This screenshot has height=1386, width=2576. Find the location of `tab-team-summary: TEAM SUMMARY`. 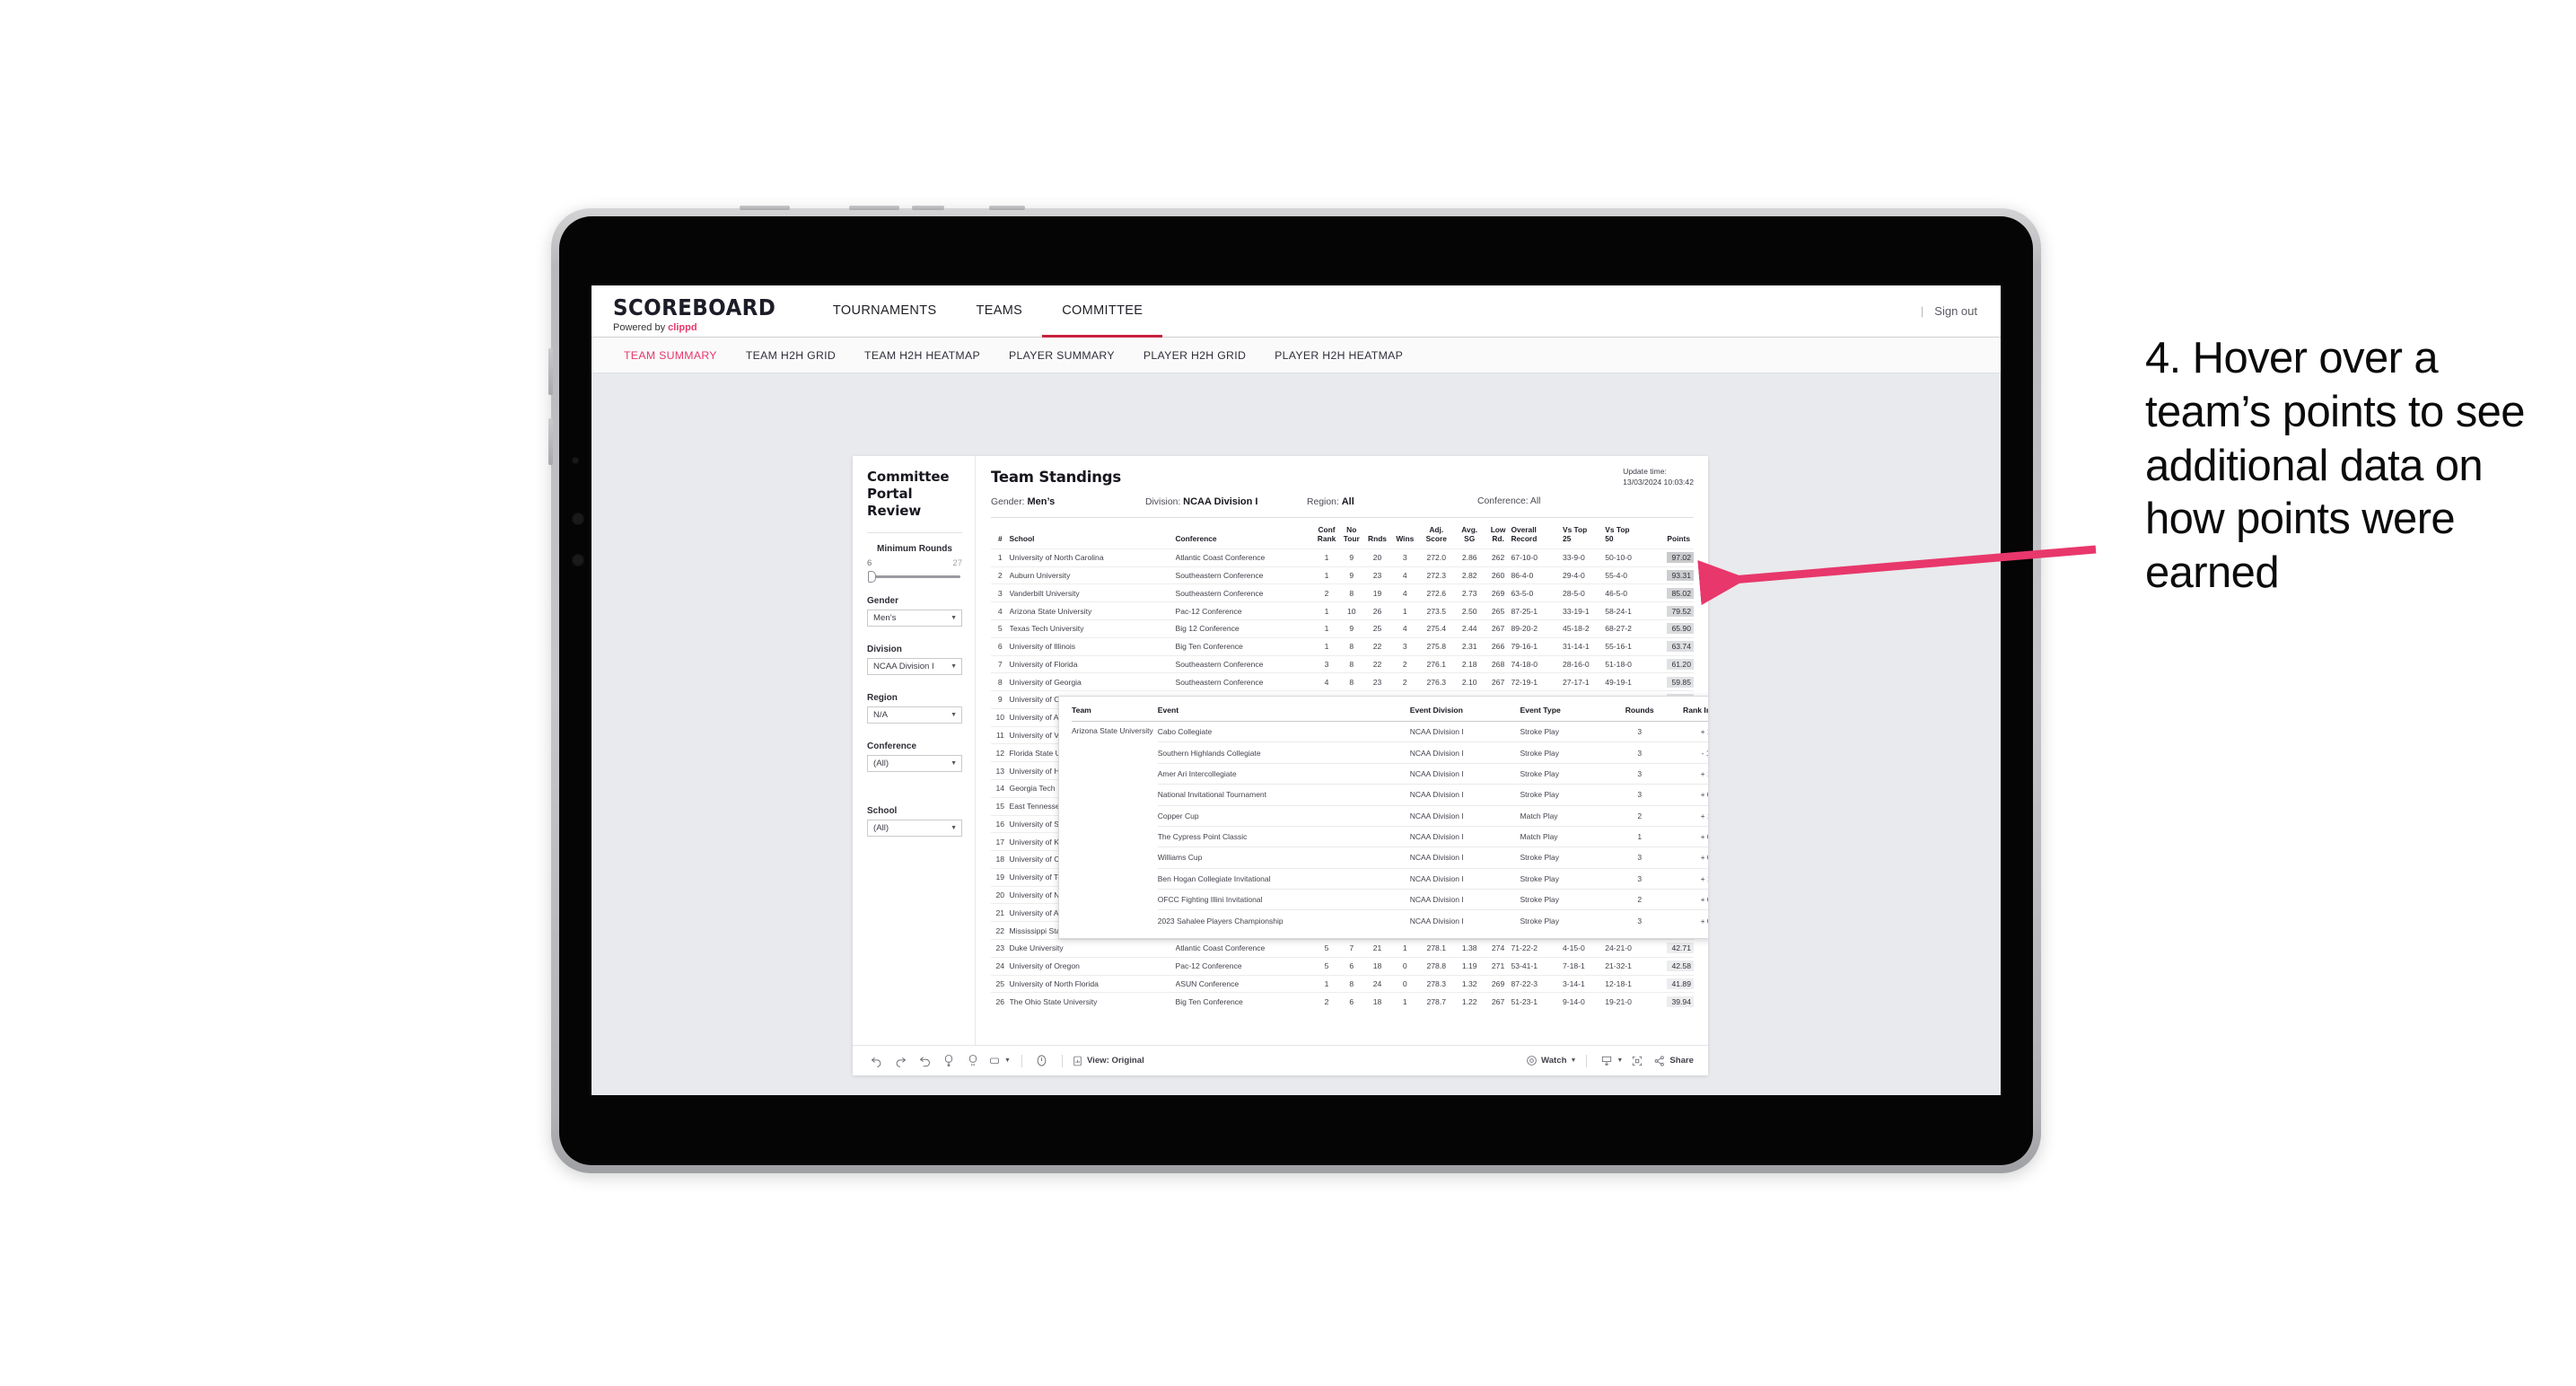

tab-team-summary: TEAM SUMMARY is located at coordinates (670, 355).